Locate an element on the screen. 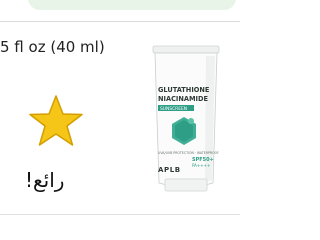 The image size is (320, 240). rating-star-icon is located at coordinates (56, 121).